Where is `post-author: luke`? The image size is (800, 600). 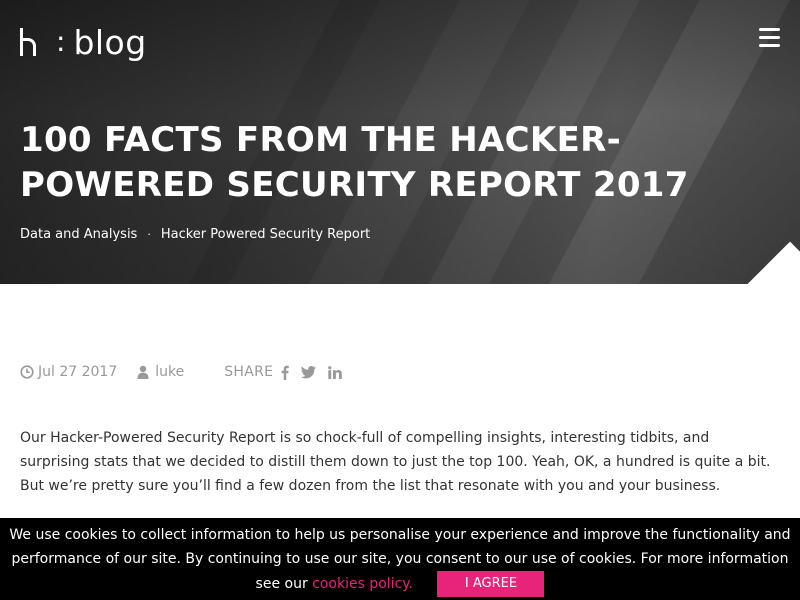
post-author: luke is located at coordinates (160, 372).